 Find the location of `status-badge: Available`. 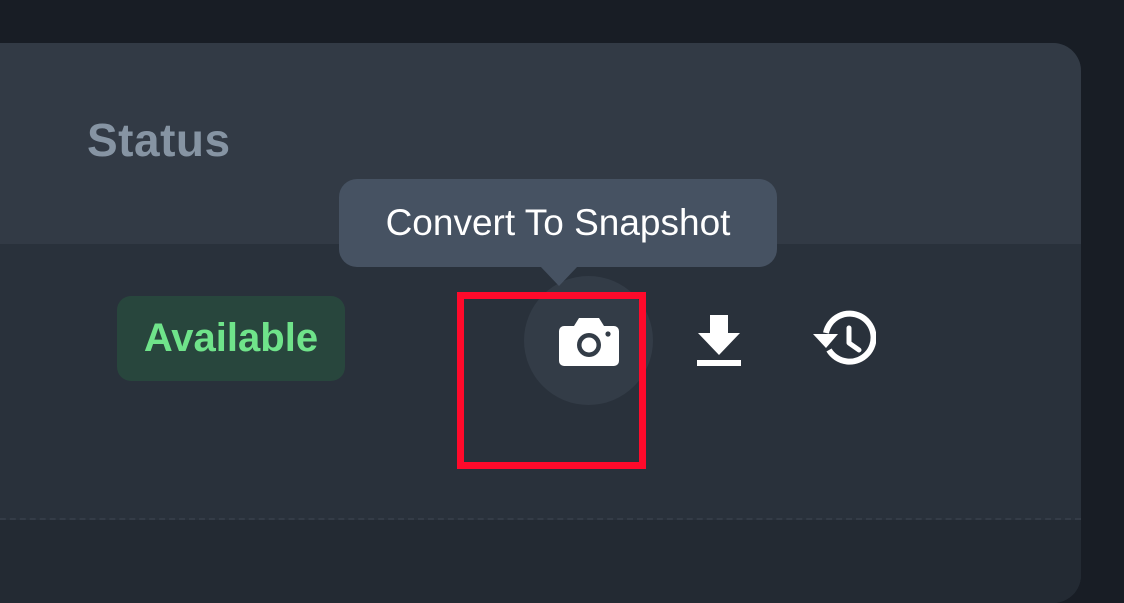

status-badge: Available is located at coordinates (231, 338).